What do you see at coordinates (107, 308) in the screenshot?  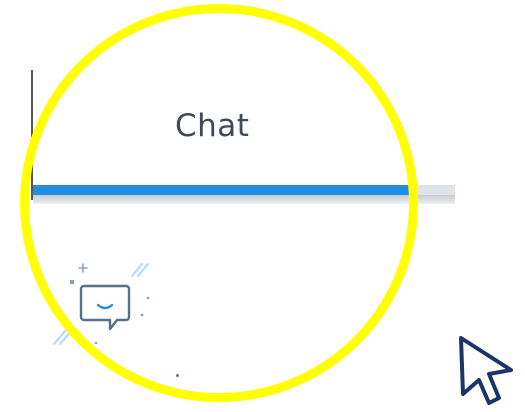 I see `chat-empty-state-icon` at bounding box center [107, 308].